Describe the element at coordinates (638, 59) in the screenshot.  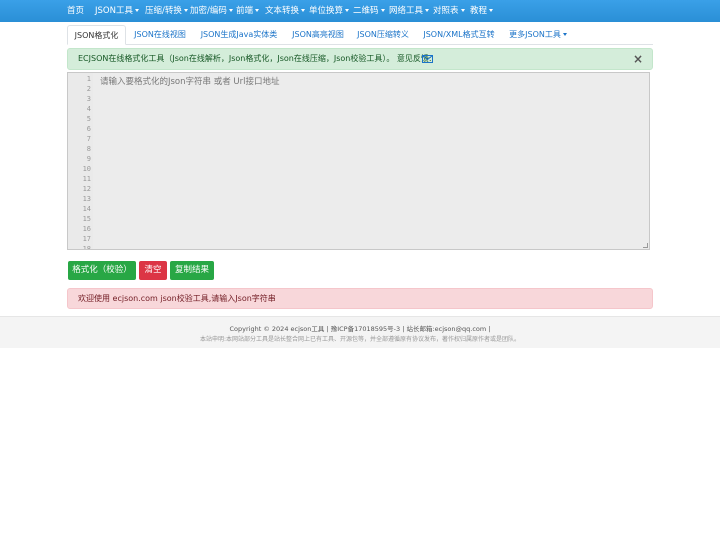
I see `close-alert-button: ×` at that location.